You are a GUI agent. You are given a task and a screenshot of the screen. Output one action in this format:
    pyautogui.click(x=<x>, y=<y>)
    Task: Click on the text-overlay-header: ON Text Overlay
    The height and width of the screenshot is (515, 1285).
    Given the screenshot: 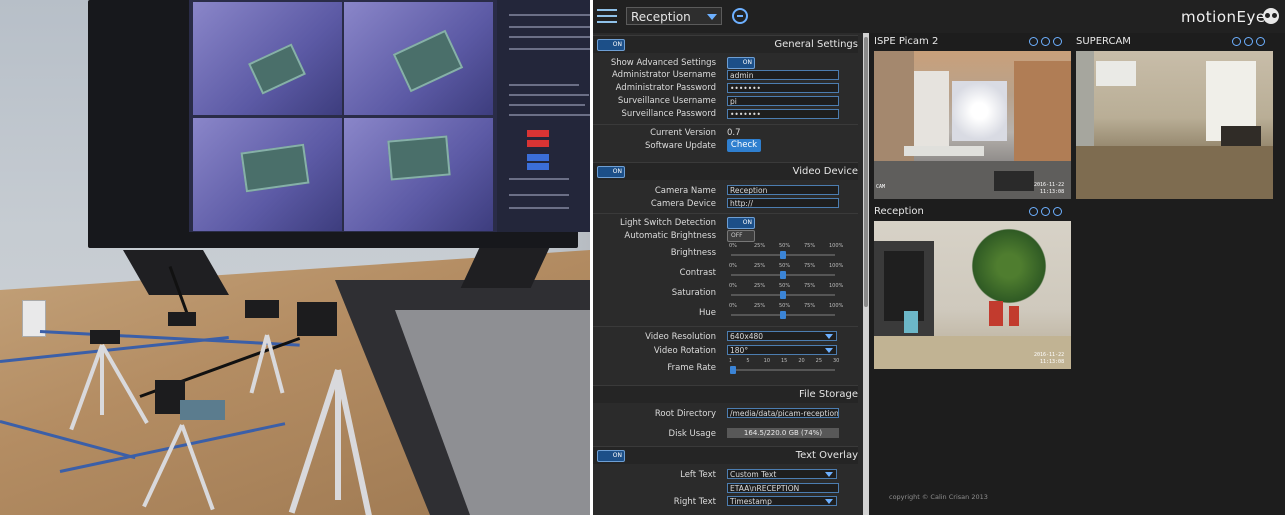 What is the action you would take?
    pyautogui.click(x=725, y=455)
    